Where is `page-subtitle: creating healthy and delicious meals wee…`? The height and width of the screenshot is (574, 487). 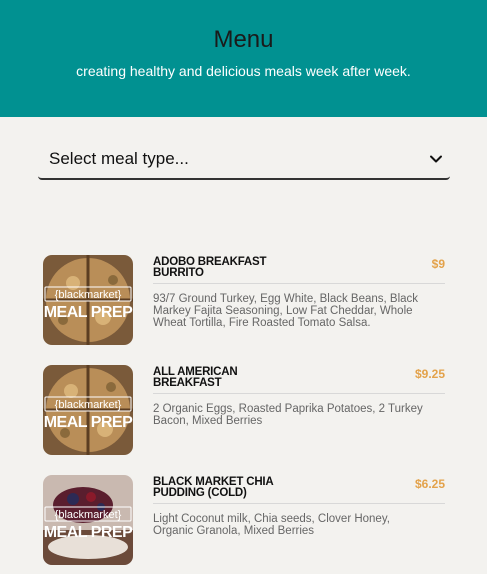 page-subtitle: creating healthy and delicious meals wee… is located at coordinates (243, 71).